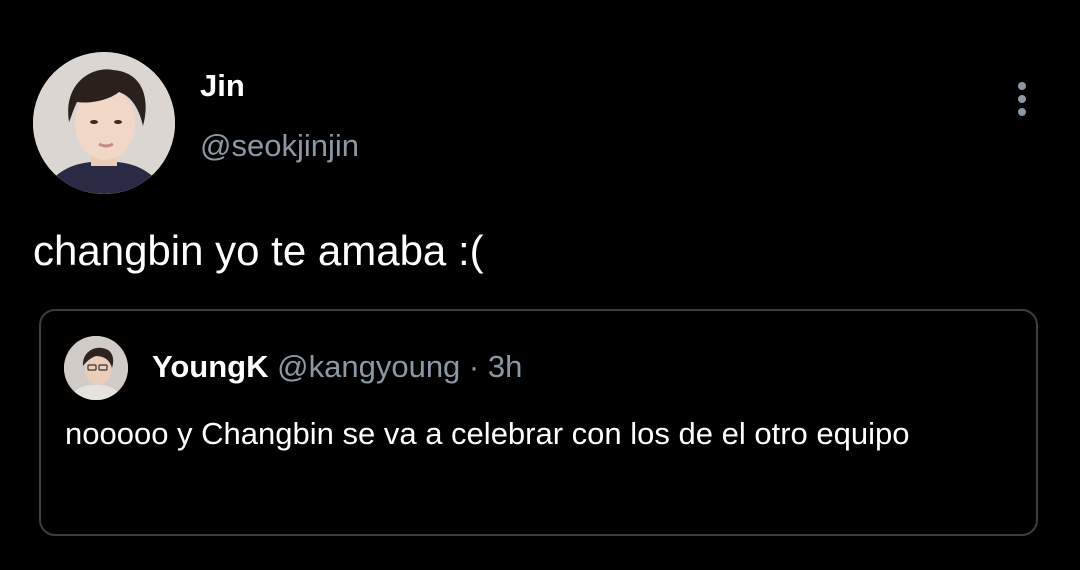 The width and height of the screenshot is (1080, 570). What do you see at coordinates (210, 366) in the screenshot?
I see `quoted-author-name: YoungK` at bounding box center [210, 366].